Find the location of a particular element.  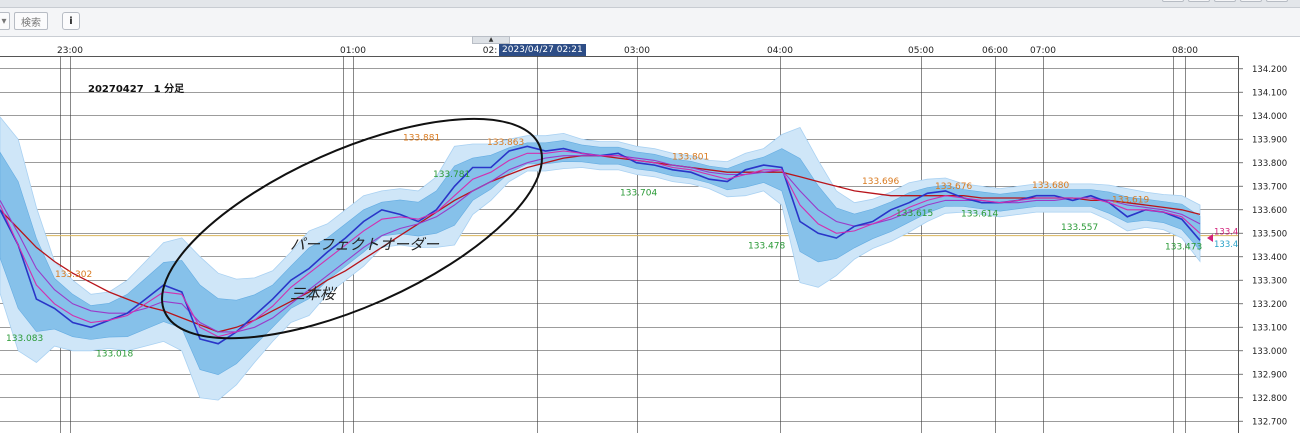

x-tick-label: 01:00 is located at coordinates (353, 51).